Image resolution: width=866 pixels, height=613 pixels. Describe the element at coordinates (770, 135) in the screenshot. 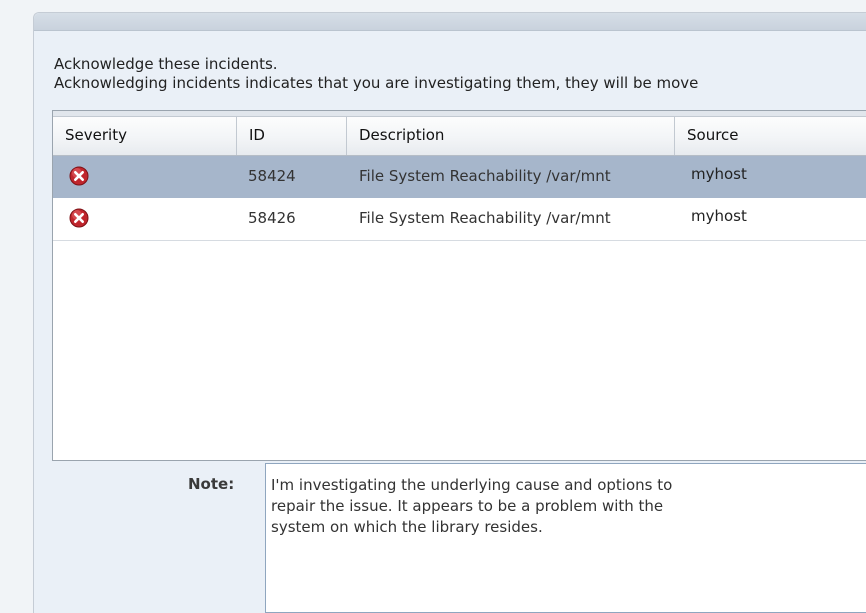

I see `column-header-source: Source` at that location.